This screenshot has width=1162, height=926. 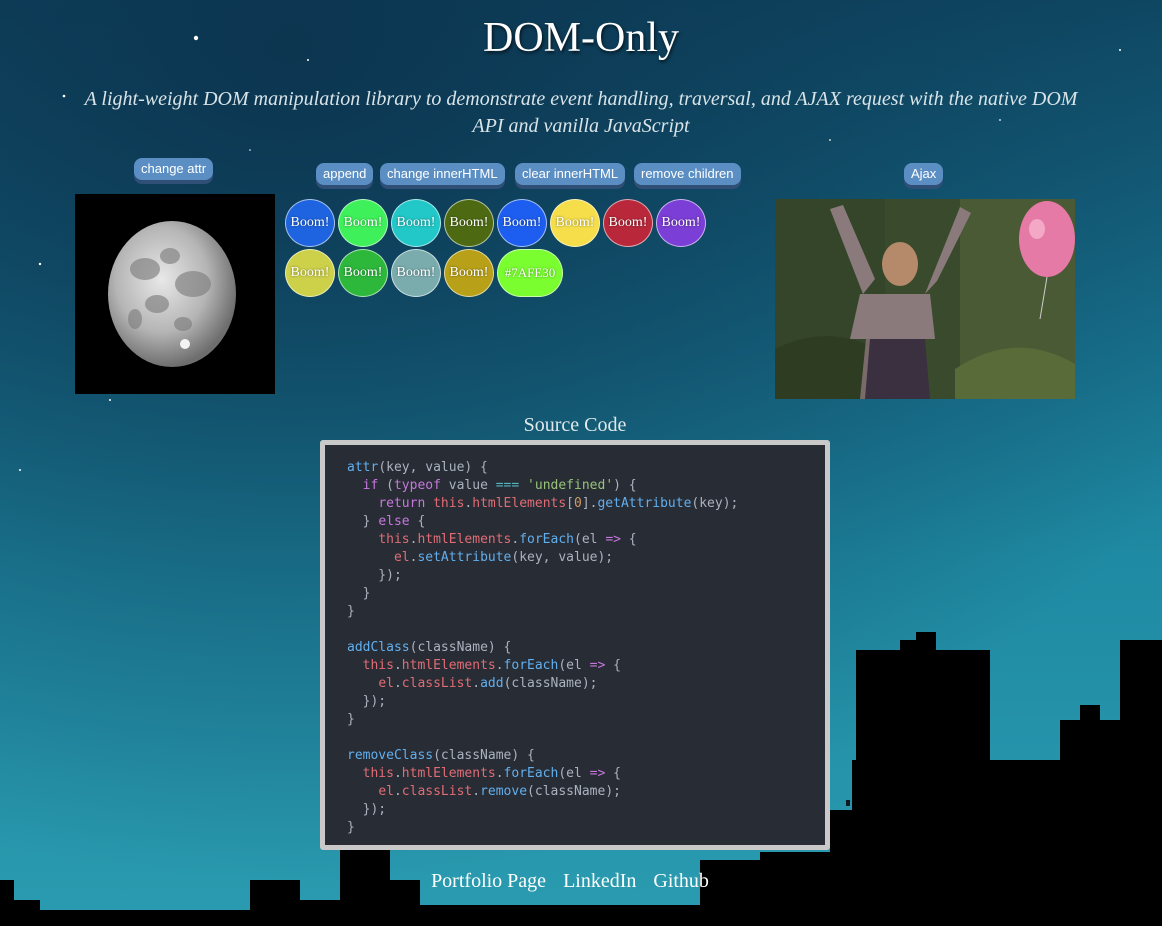 What do you see at coordinates (442, 174) in the screenshot?
I see `change-innerhtml-button: change innerHTML` at bounding box center [442, 174].